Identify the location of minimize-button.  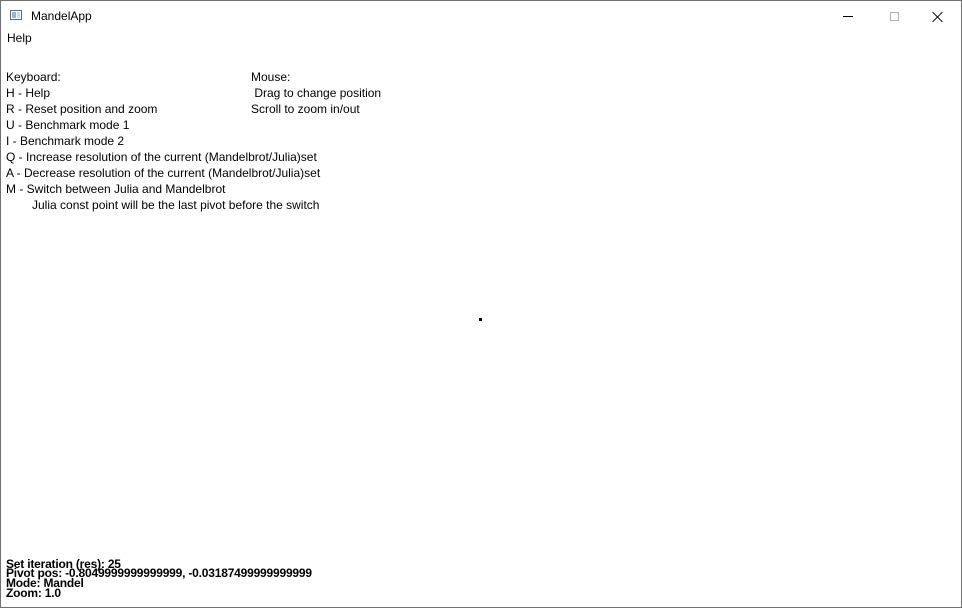
(848, 16).